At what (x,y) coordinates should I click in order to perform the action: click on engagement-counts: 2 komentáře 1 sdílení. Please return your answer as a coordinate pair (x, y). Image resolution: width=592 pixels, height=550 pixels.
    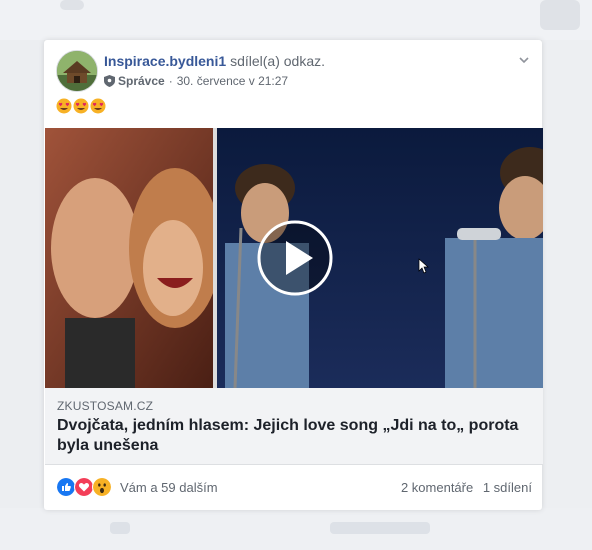
    Looking at the image, I should click on (466, 487).